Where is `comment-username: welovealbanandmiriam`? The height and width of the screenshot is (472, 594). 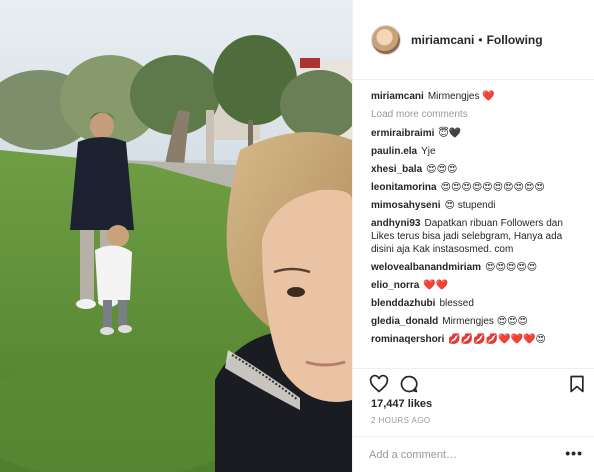
comment-username: welovealbanandmiriam is located at coordinates (426, 267).